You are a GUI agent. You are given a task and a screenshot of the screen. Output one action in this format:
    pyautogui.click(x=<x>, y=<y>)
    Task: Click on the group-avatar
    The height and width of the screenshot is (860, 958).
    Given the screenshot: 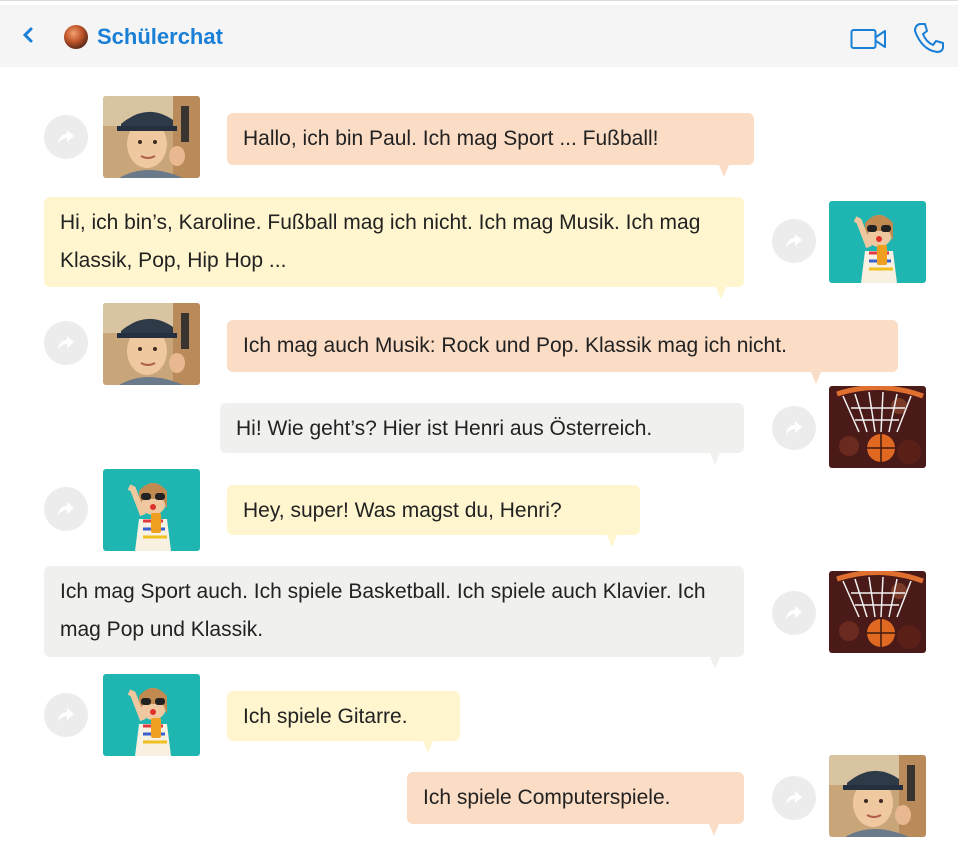 What is the action you would take?
    pyautogui.click(x=76, y=37)
    